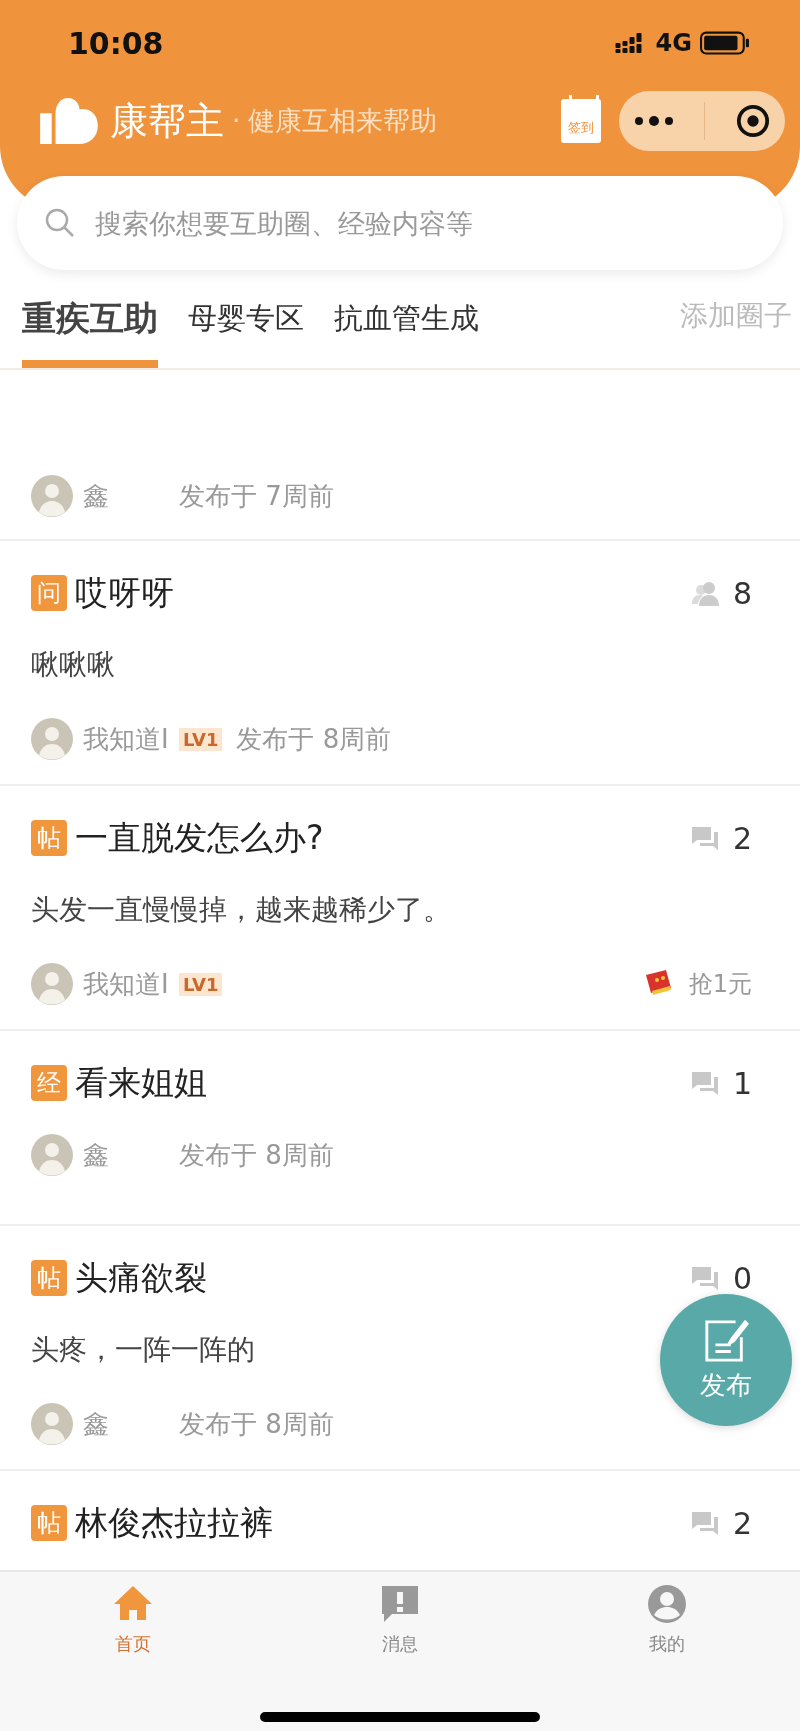 Image resolution: width=800 pixels, height=1731 pixels. I want to click on count-label: 0, so click(742, 1278).